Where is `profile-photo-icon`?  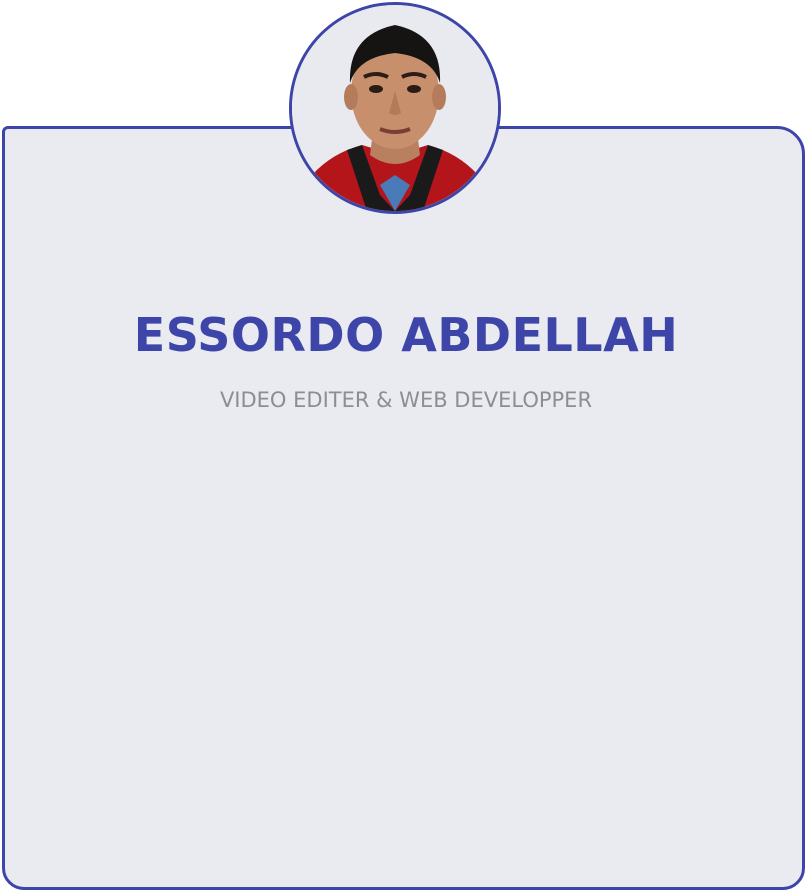
profile-photo-icon is located at coordinates (395, 108).